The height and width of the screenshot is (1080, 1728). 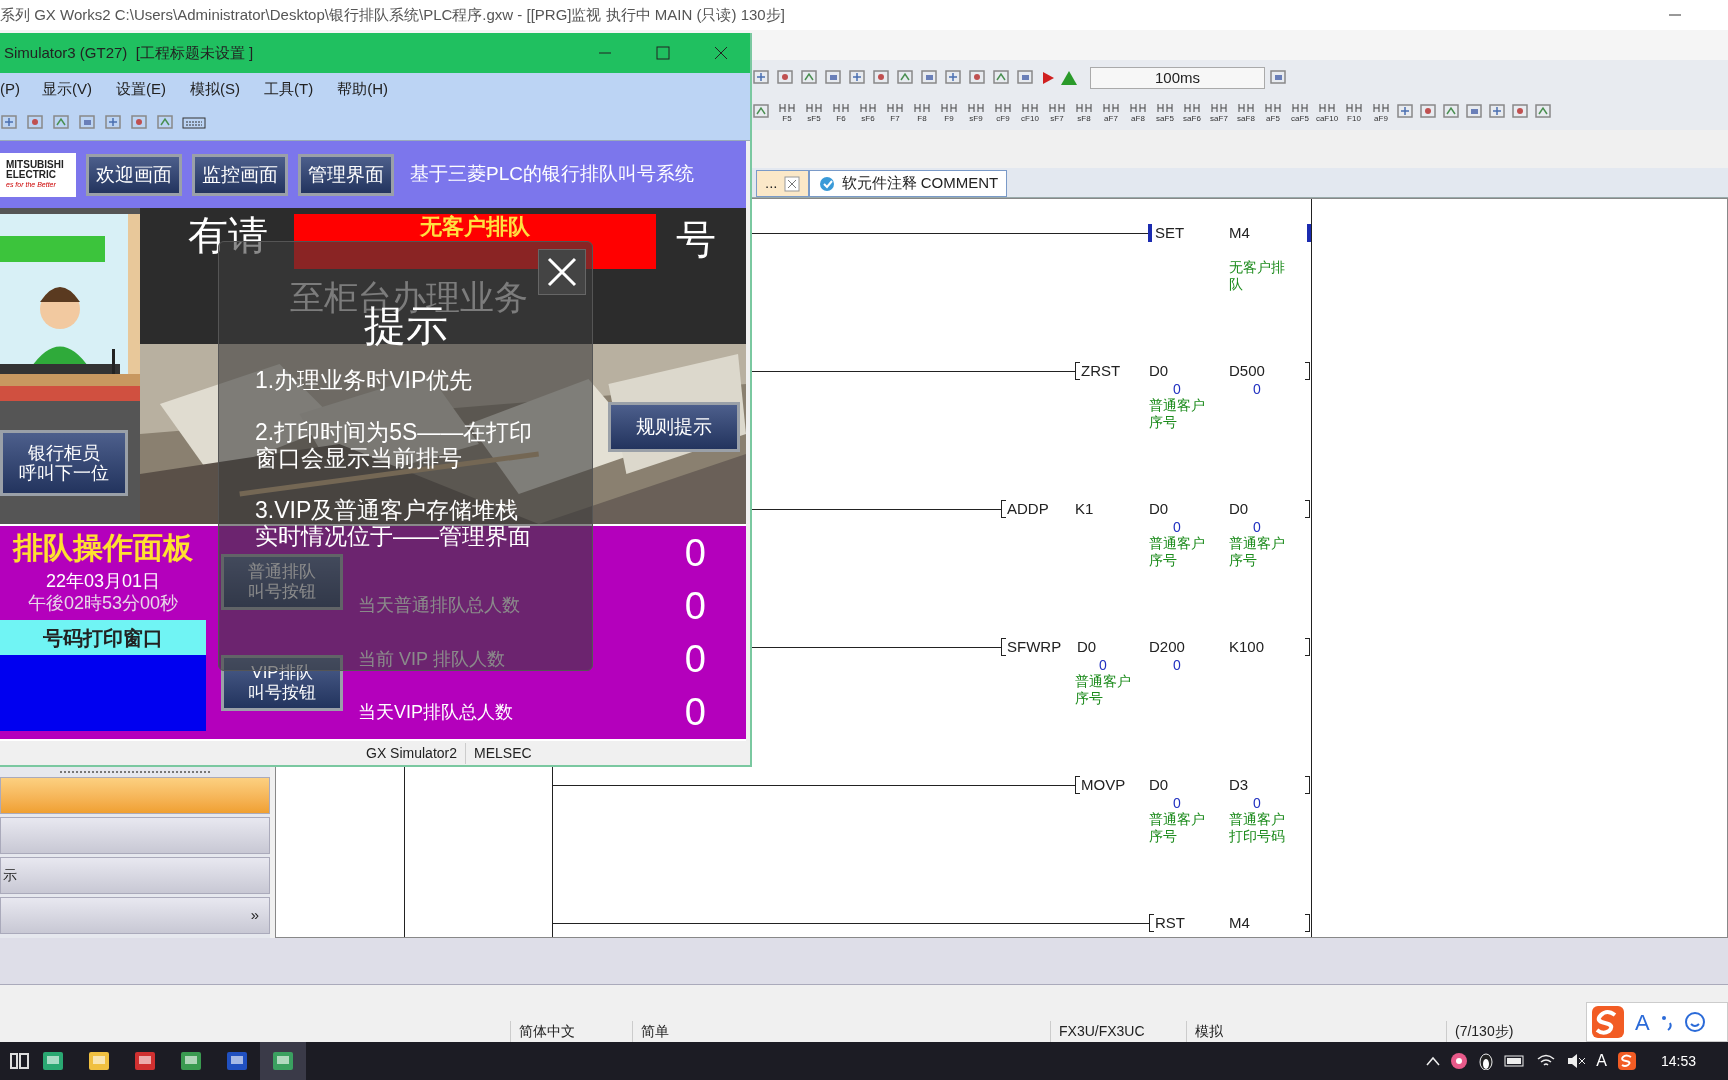 What do you see at coordinates (67, 89) in the screenshot?
I see `menu-item: 显示(V)` at bounding box center [67, 89].